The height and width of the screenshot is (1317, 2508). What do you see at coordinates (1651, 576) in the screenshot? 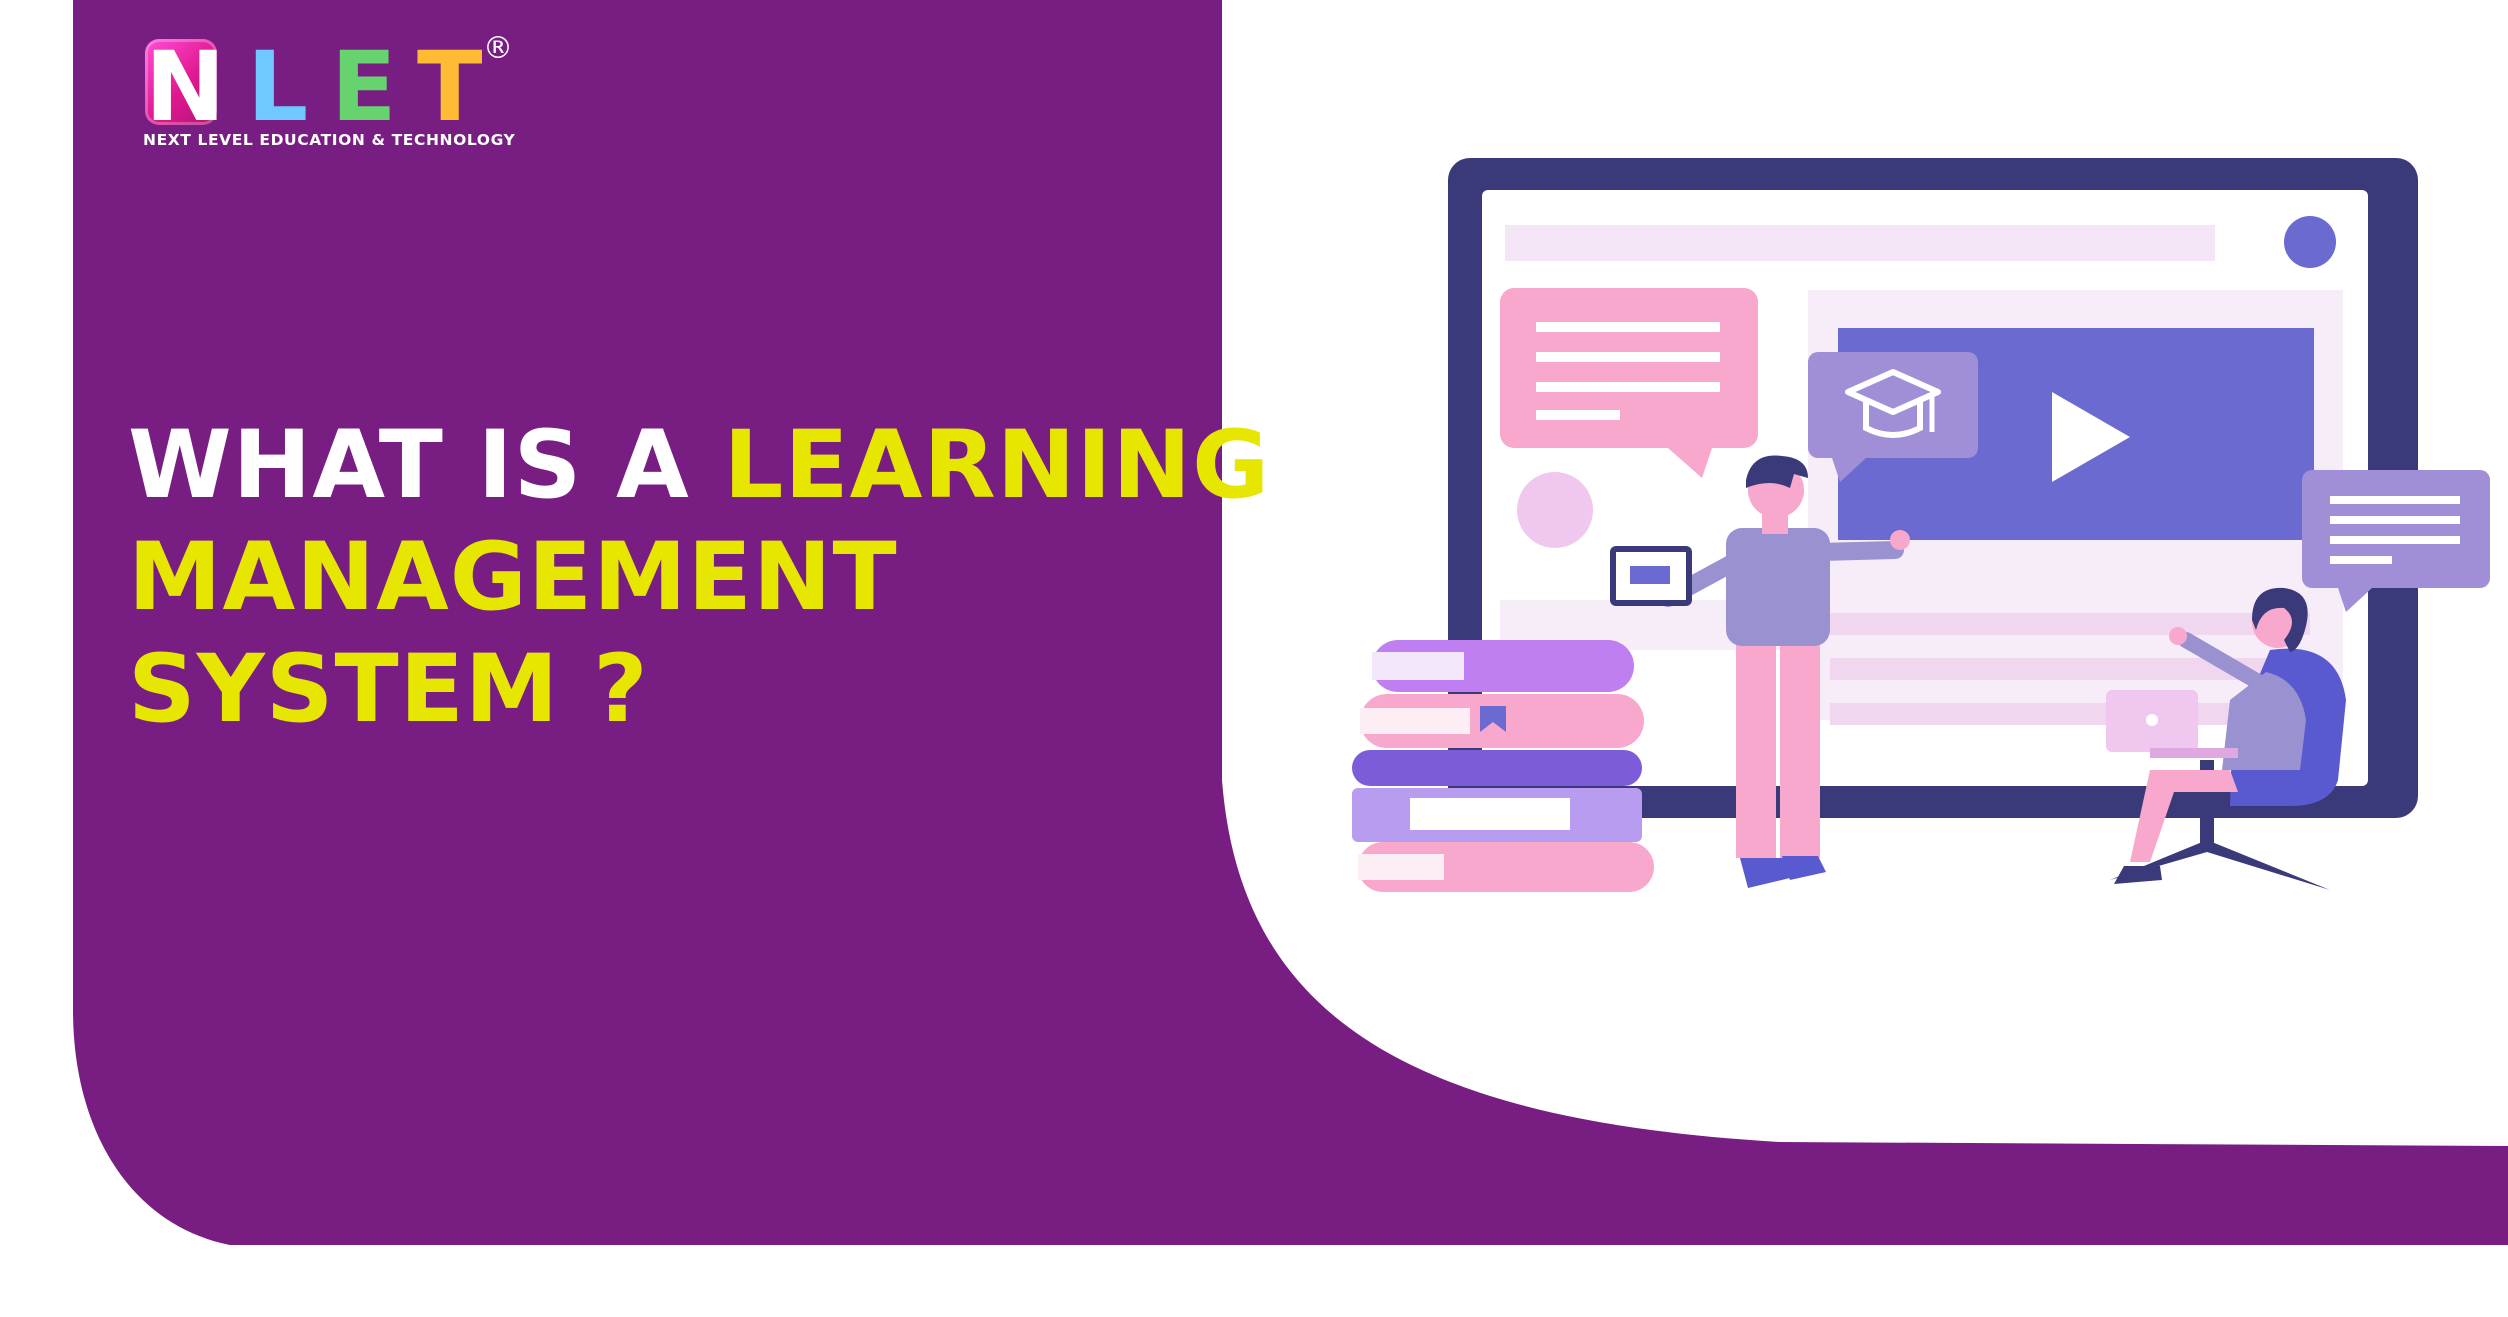
I see `tablet-icon` at bounding box center [1651, 576].